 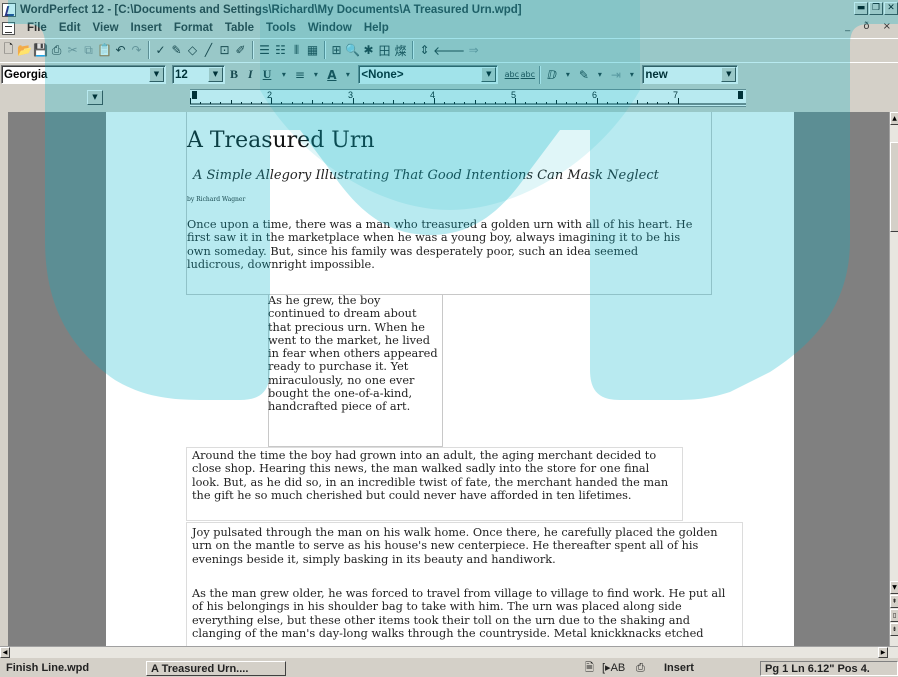 I want to click on numbering-icon: ☷, so click(x=280, y=50).